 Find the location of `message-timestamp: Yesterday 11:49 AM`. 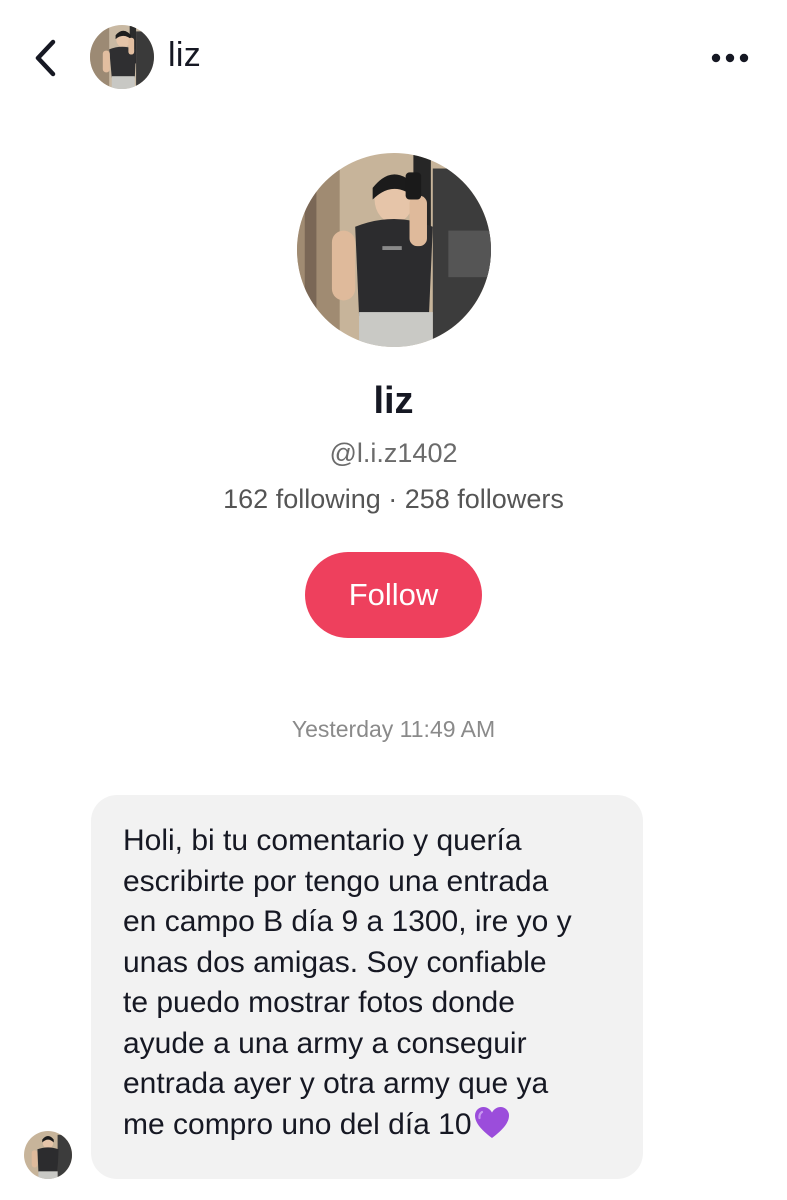

message-timestamp: Yesterday 11:49 AM is located at coordinates (393, 729).